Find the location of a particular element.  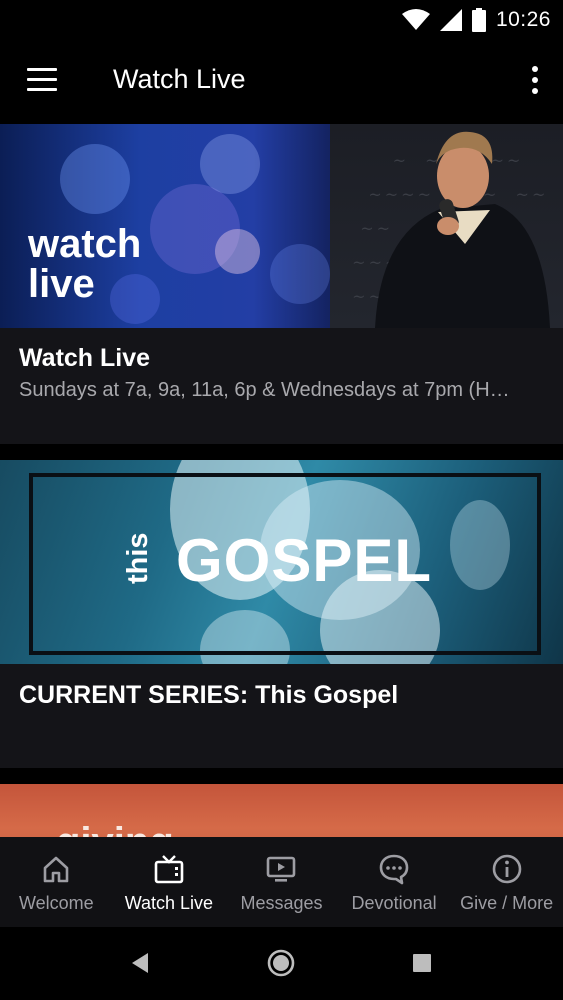

info-icon is located at coordinates (506, 869).